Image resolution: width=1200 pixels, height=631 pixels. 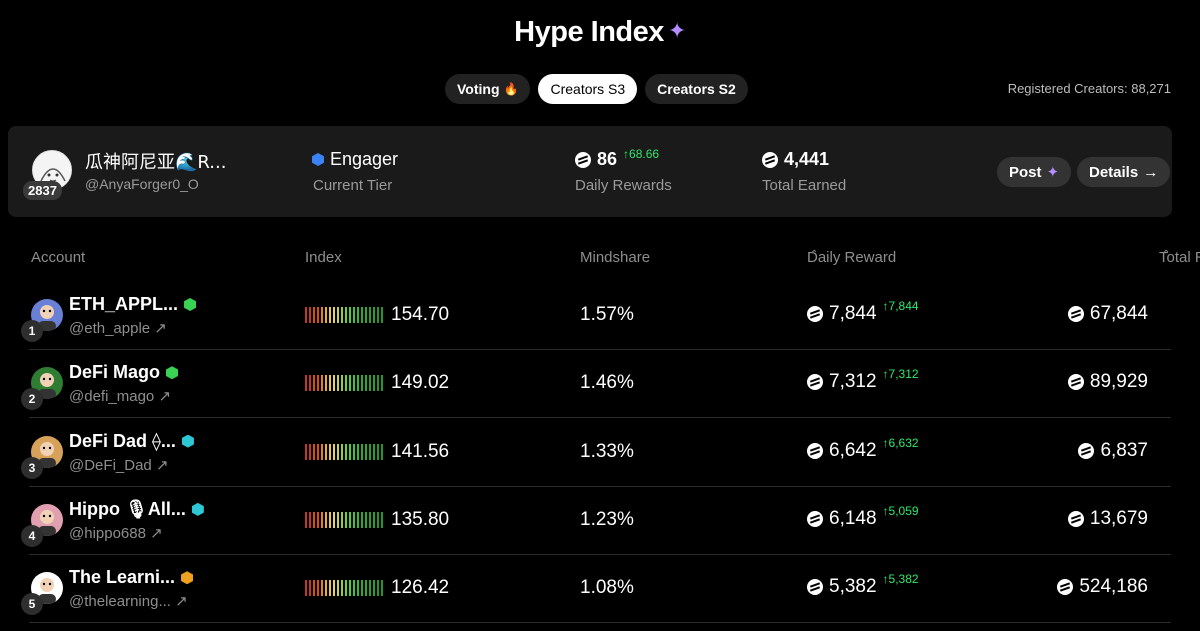 What do you see at coordinates (511, 89) in the screenshot?
I see `fire-icon: 🔥` at bounding box center [511, 89].